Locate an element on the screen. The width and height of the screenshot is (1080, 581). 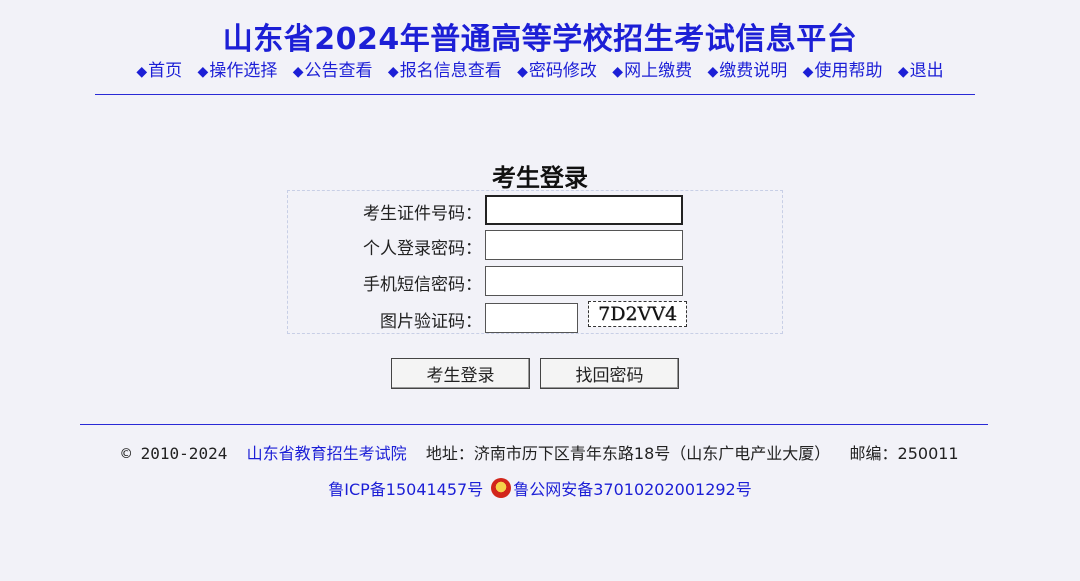
org-link: 山东省教育招生考试院 is located at coordinates (327, 453).